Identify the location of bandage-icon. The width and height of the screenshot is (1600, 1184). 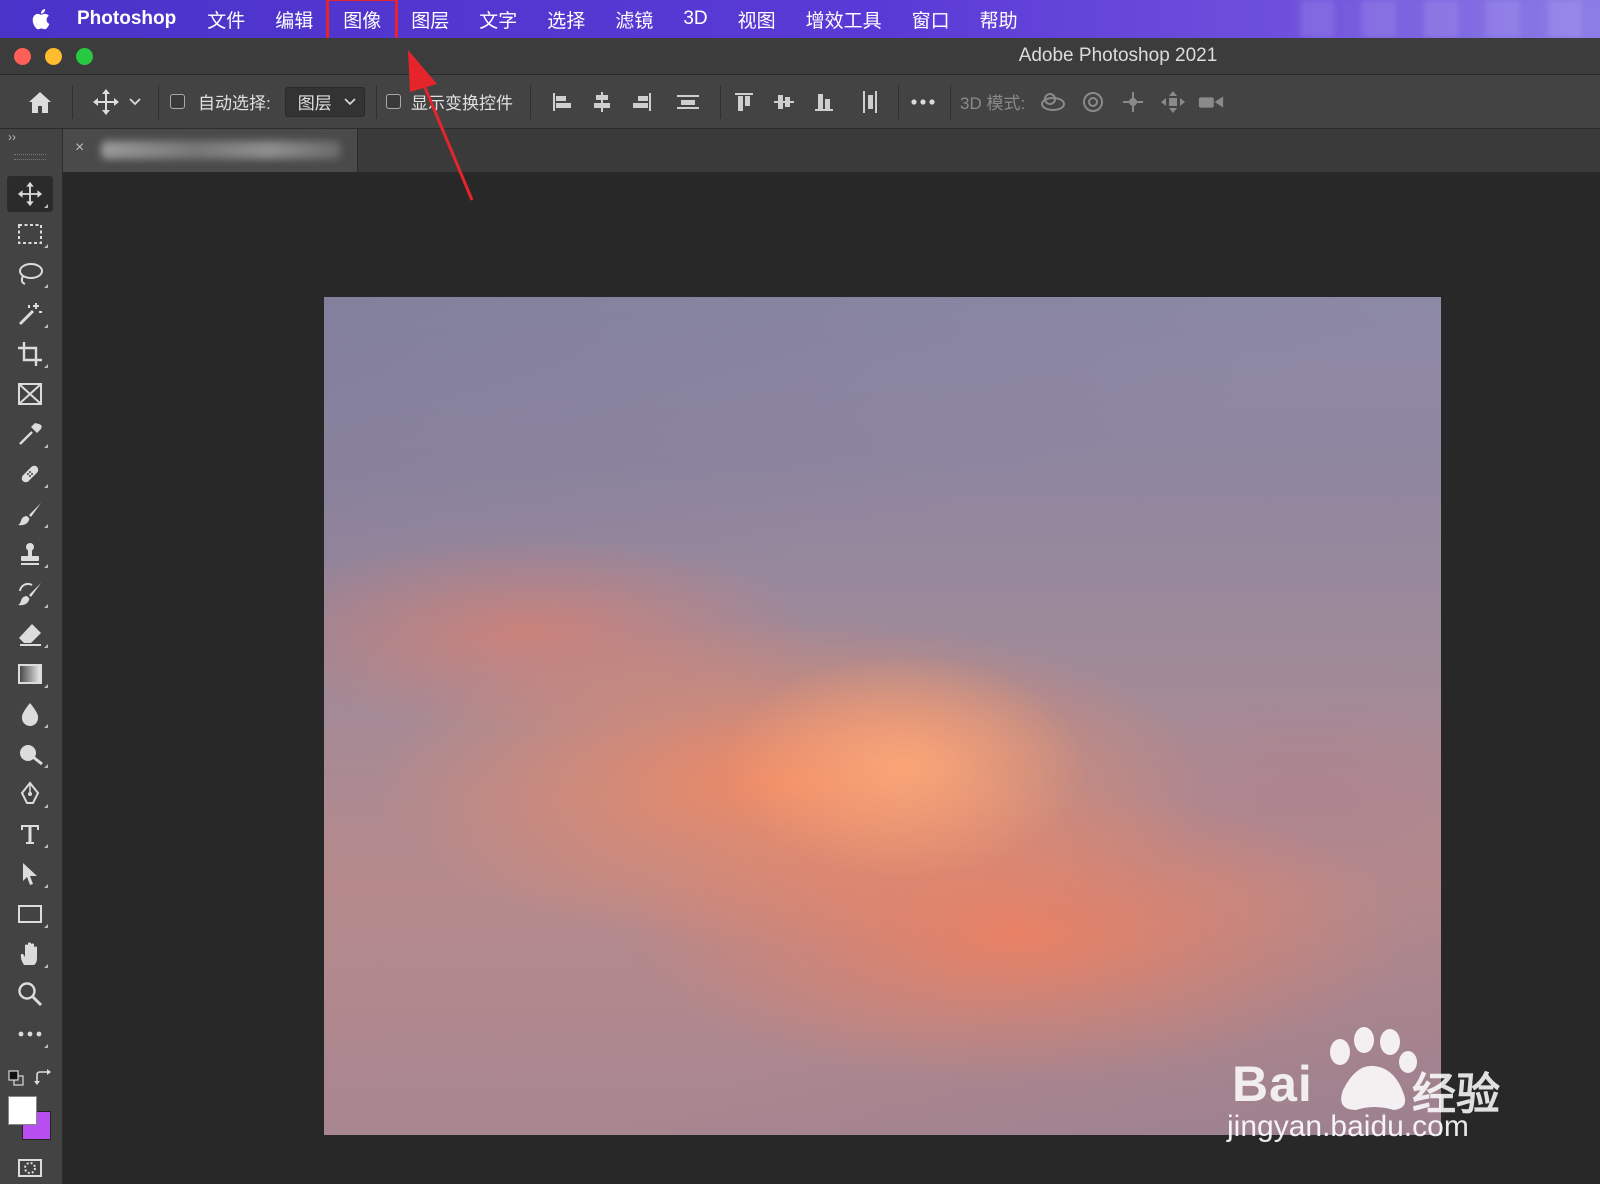
(30, 474).